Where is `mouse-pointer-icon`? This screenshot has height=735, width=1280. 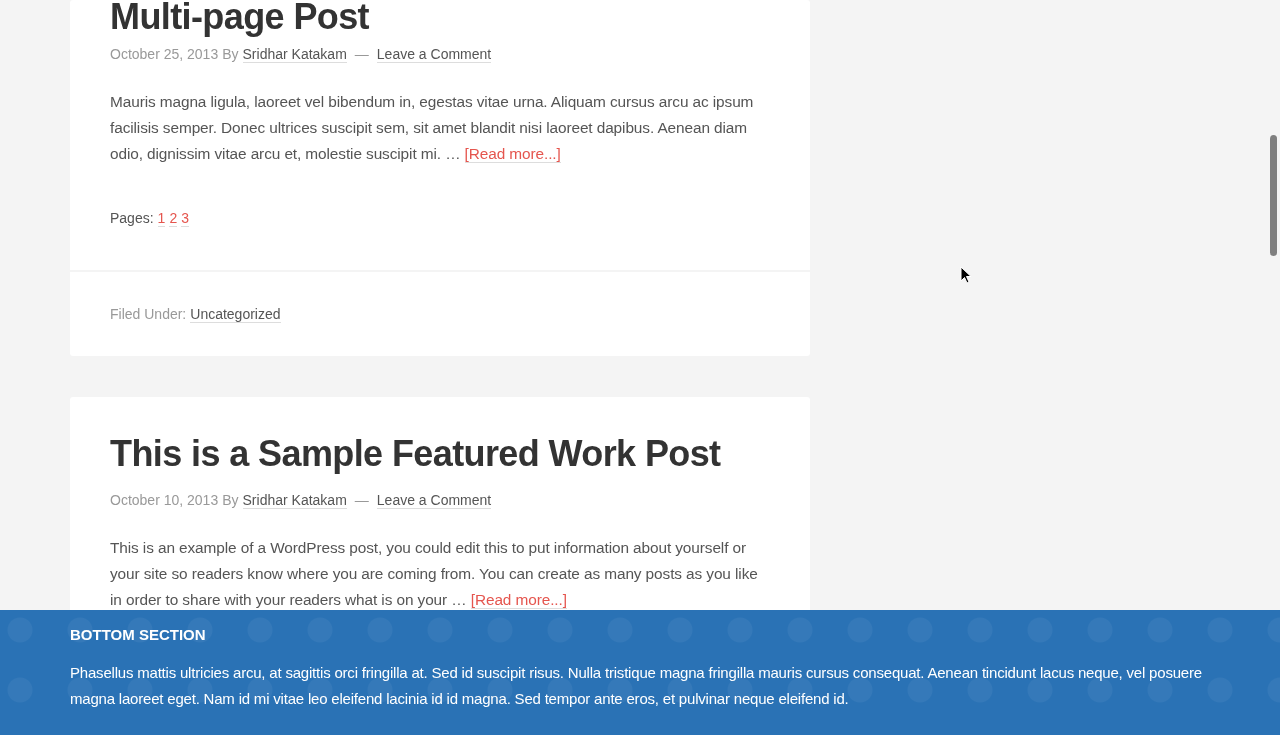 mouse-pointer-icon is located at coordinates (966, 275).